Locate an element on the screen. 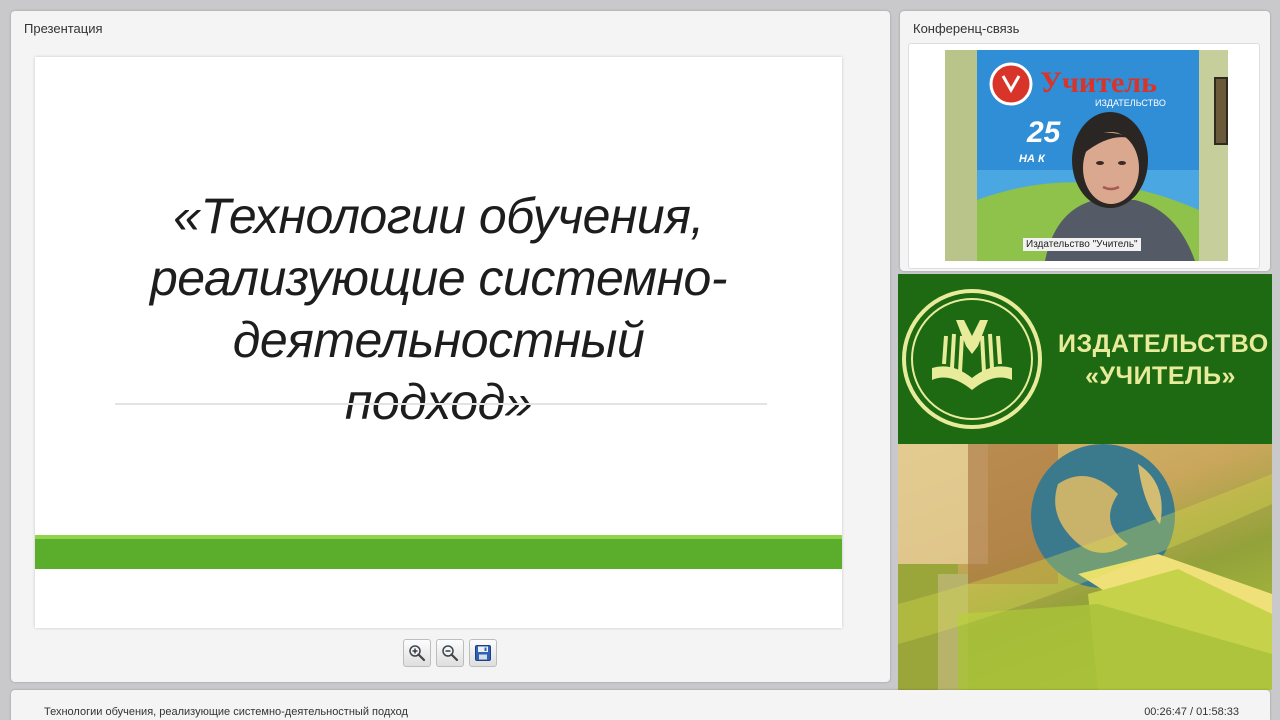 This screenshot has height=720, width=1280. zoom-out-icon is located at coordinates (450, 653).